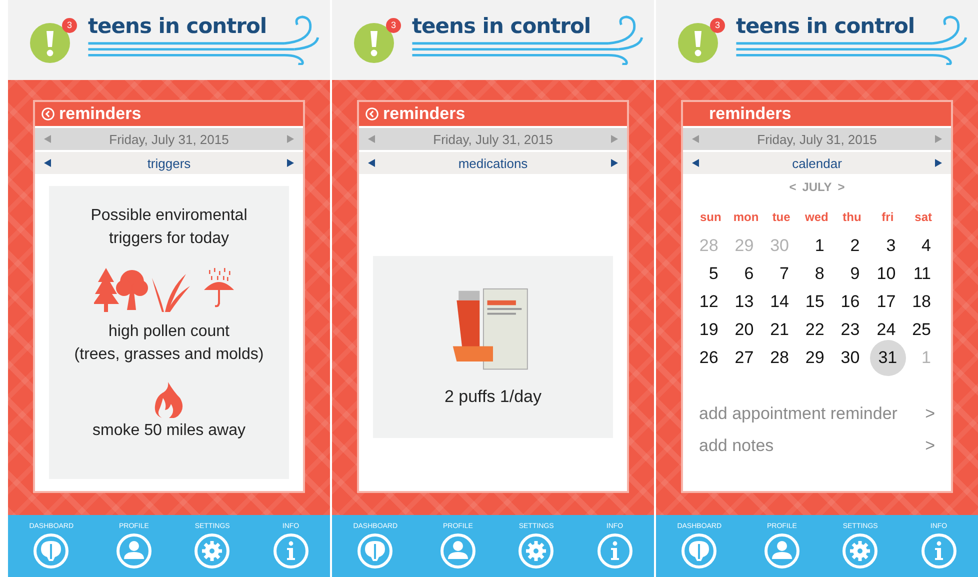  Describe the element at coordinates (923, 274) in the screenshot. I see `calendar-day: 11` at that location.